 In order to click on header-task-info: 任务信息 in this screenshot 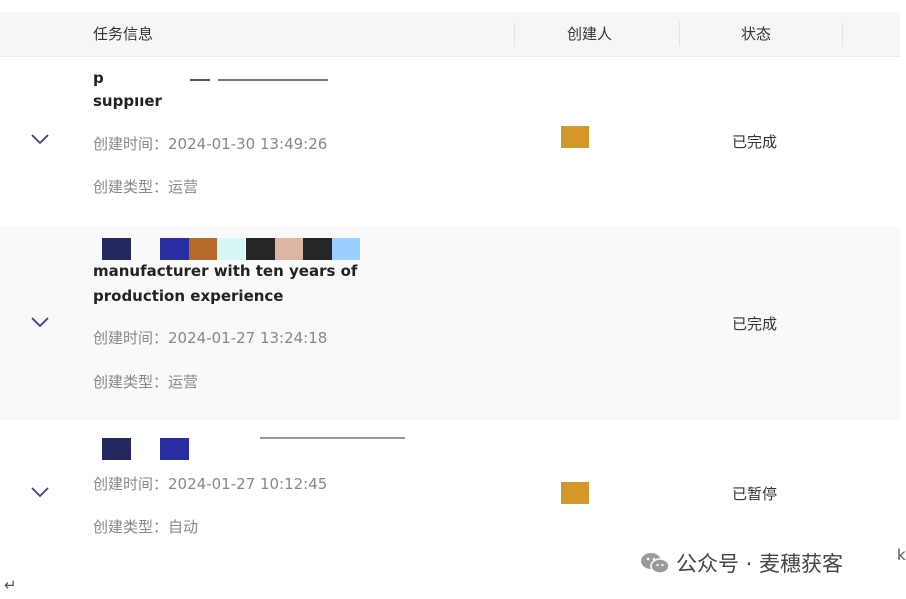, I will do `click(123, 34)`.